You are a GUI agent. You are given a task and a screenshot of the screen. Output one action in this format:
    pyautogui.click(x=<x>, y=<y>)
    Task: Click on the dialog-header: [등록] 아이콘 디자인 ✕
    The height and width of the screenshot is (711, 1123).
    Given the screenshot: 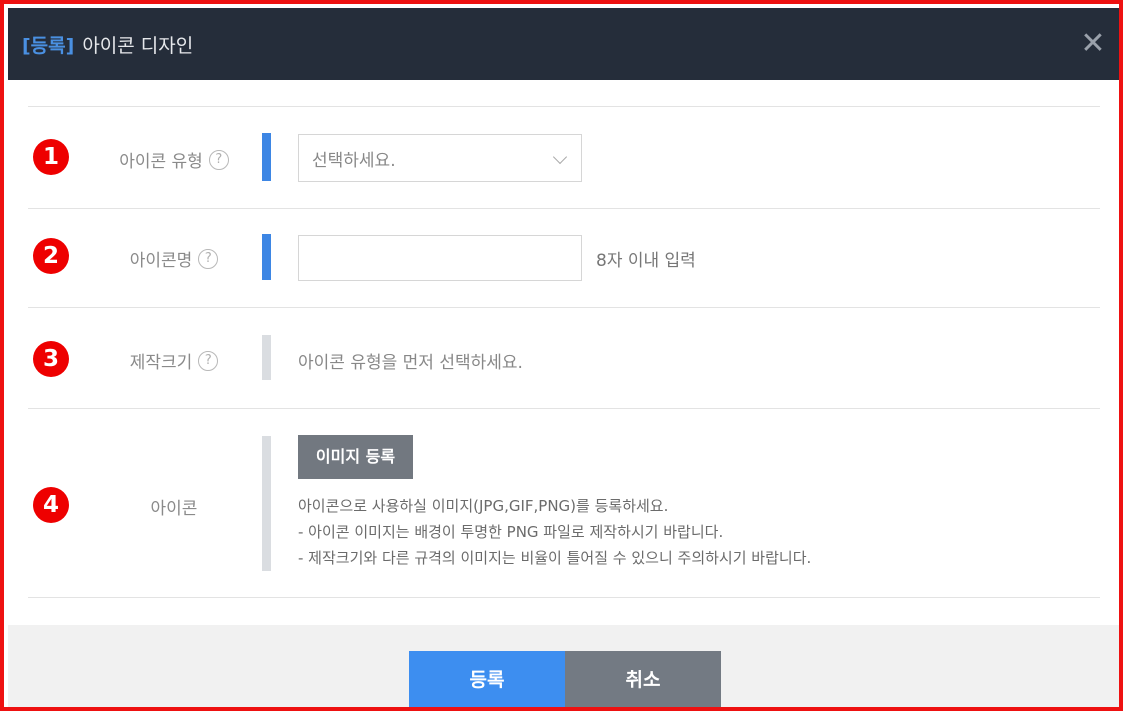 What is the action you would take?
    pyautogui.click(x=563, y=44)
    